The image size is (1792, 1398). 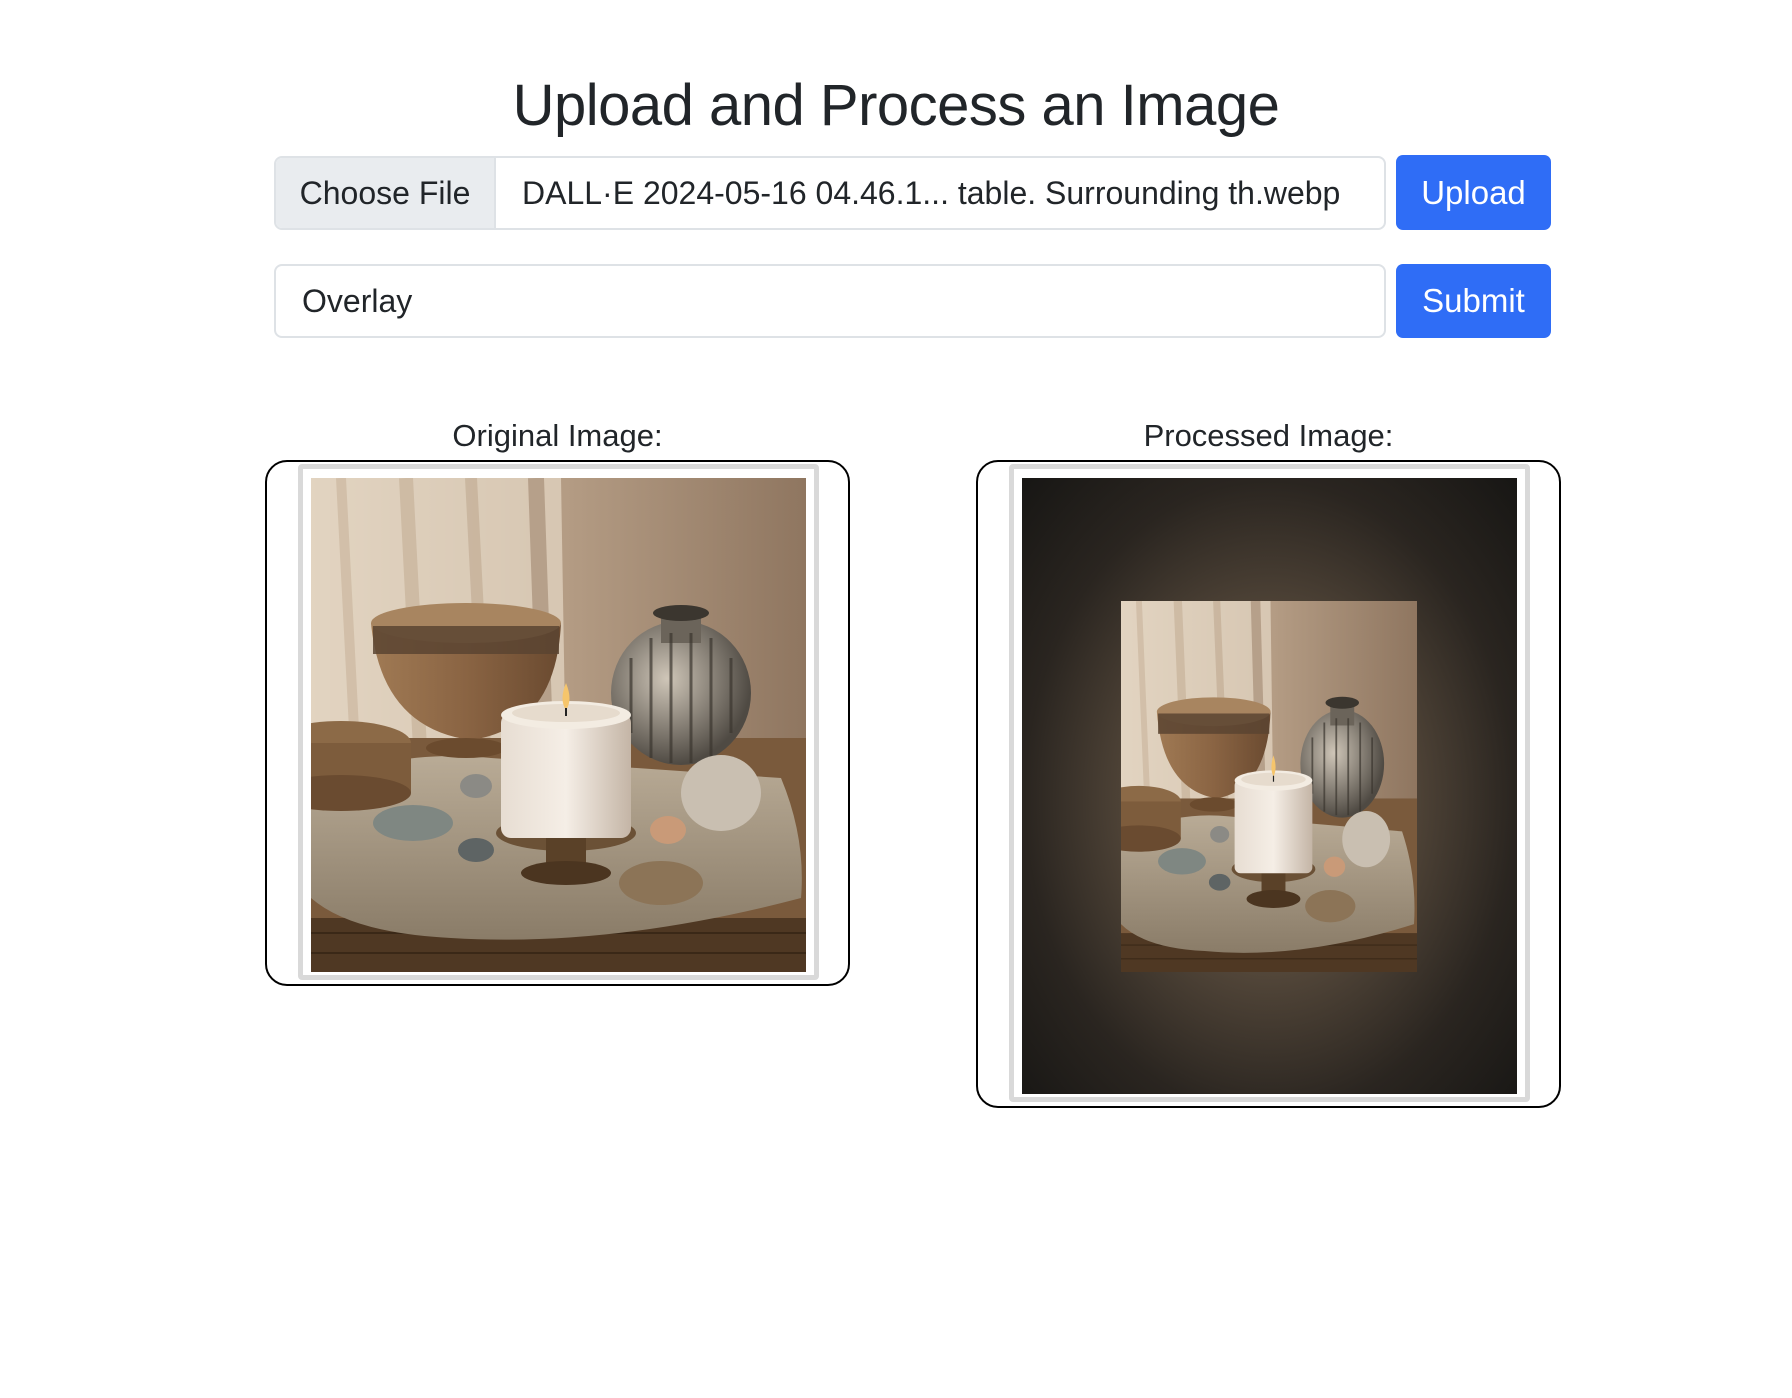 I want to click on original-image-card, so click(x=557, y=723).